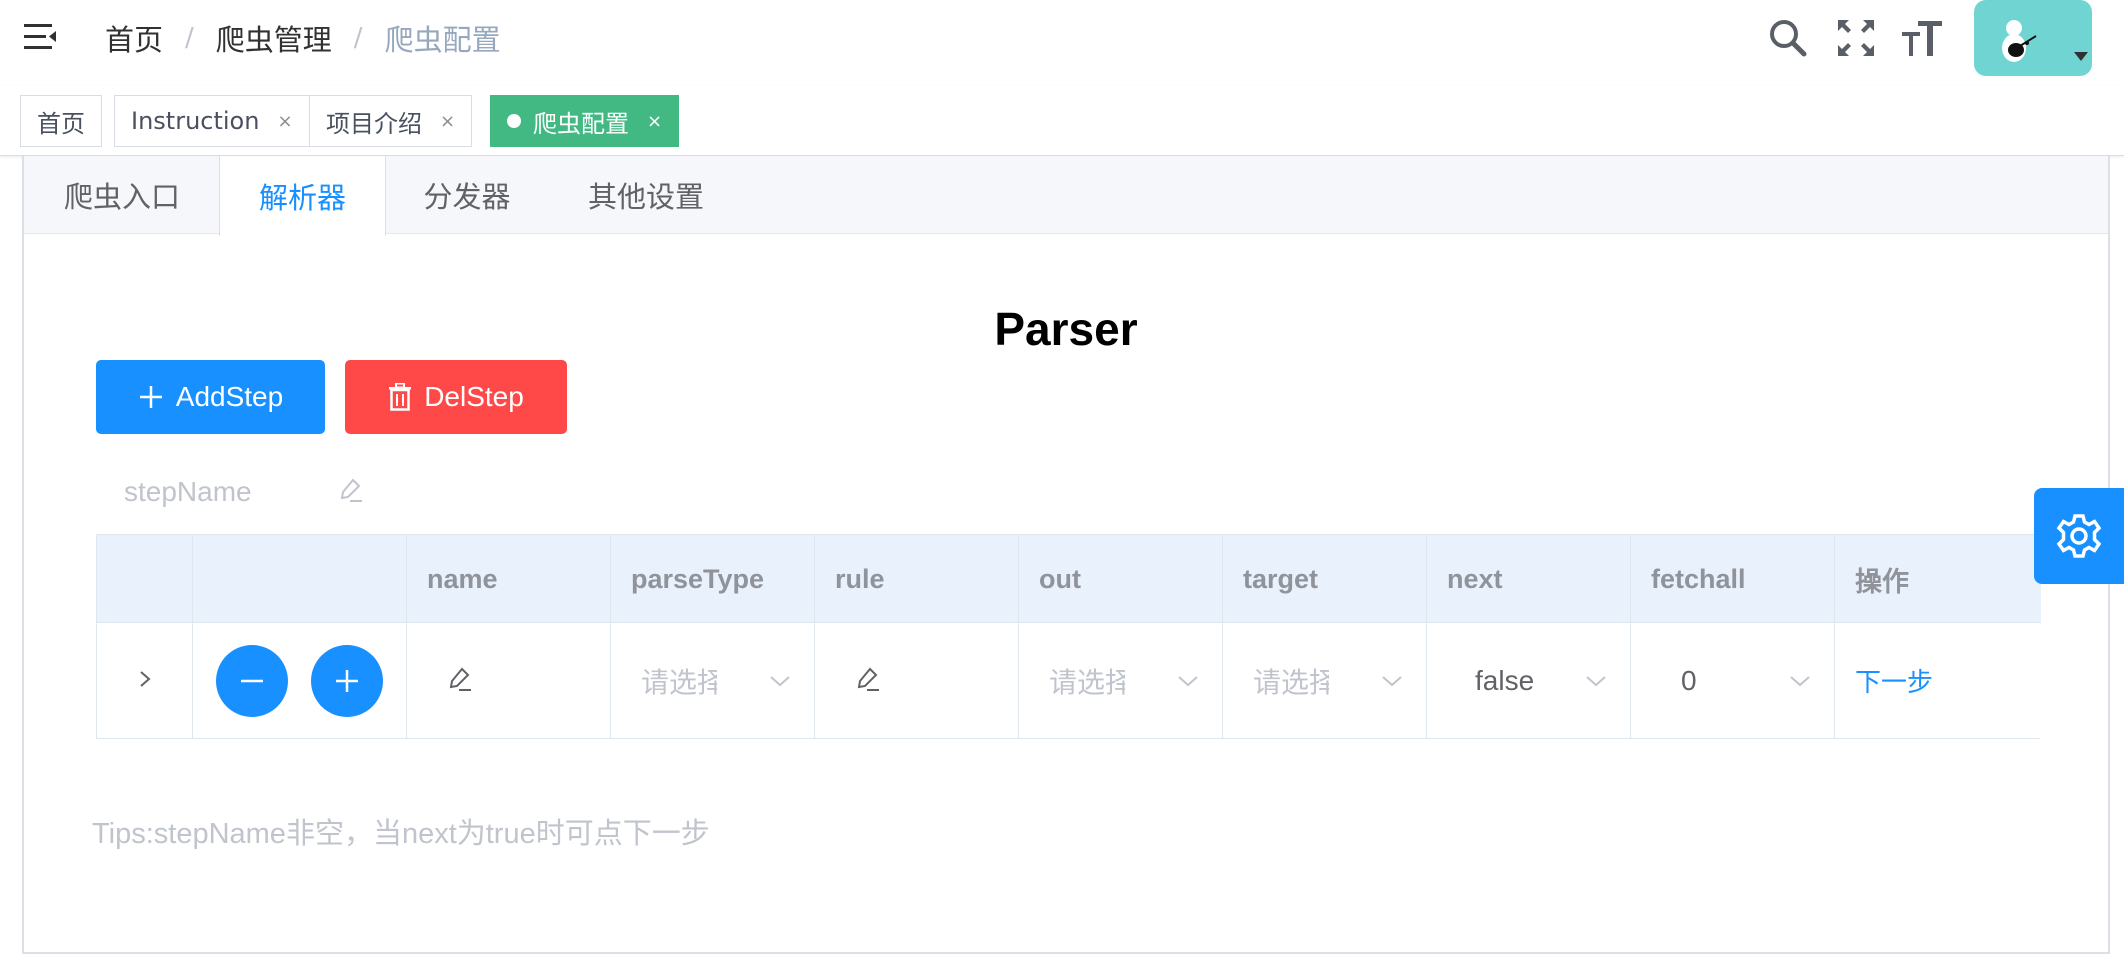 The image size is (2124, 956). I want to click on next-value: false, so click(1505, 680).